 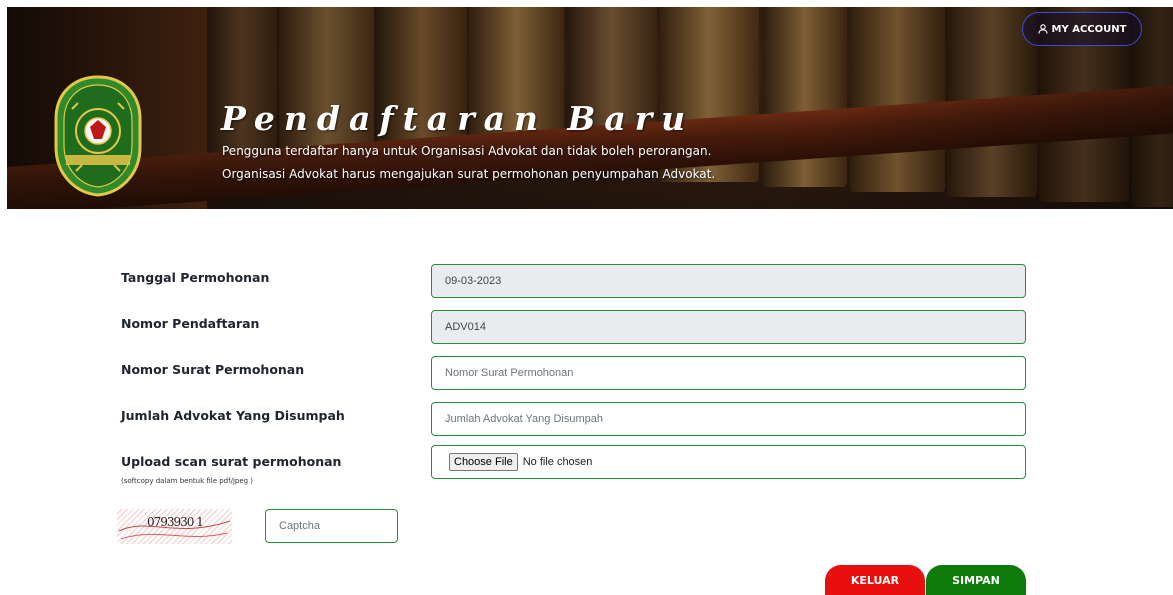 What do you see at coordinates (195, 277) in the screenshot?
I see `label-tanggal-permohonan: Tanggal Permohonan` at bounding box center [195, 277].